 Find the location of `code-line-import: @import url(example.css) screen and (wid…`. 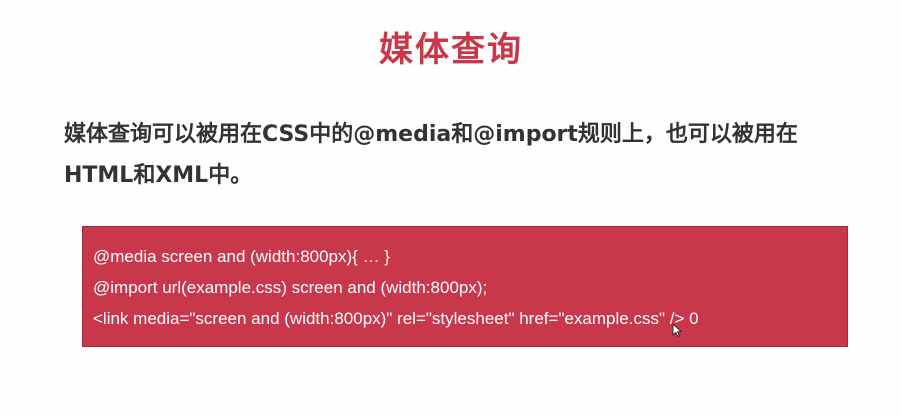

code-line-import: @import url(example.css) screen and (wid… is located at coordinates (290, 287).